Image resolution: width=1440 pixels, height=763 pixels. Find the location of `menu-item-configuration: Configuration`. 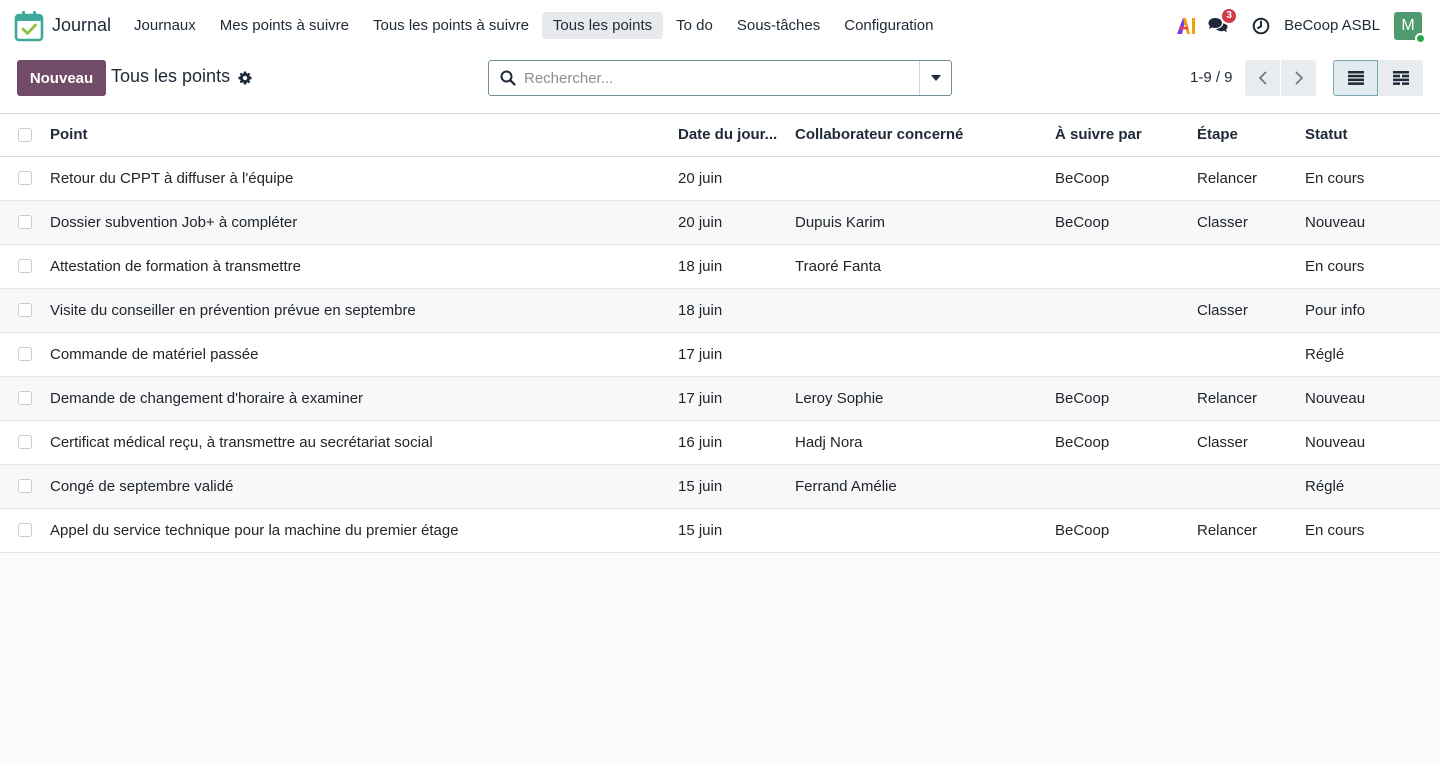

menu-item-configuration: Configuration is located at coordinates (888, 25).